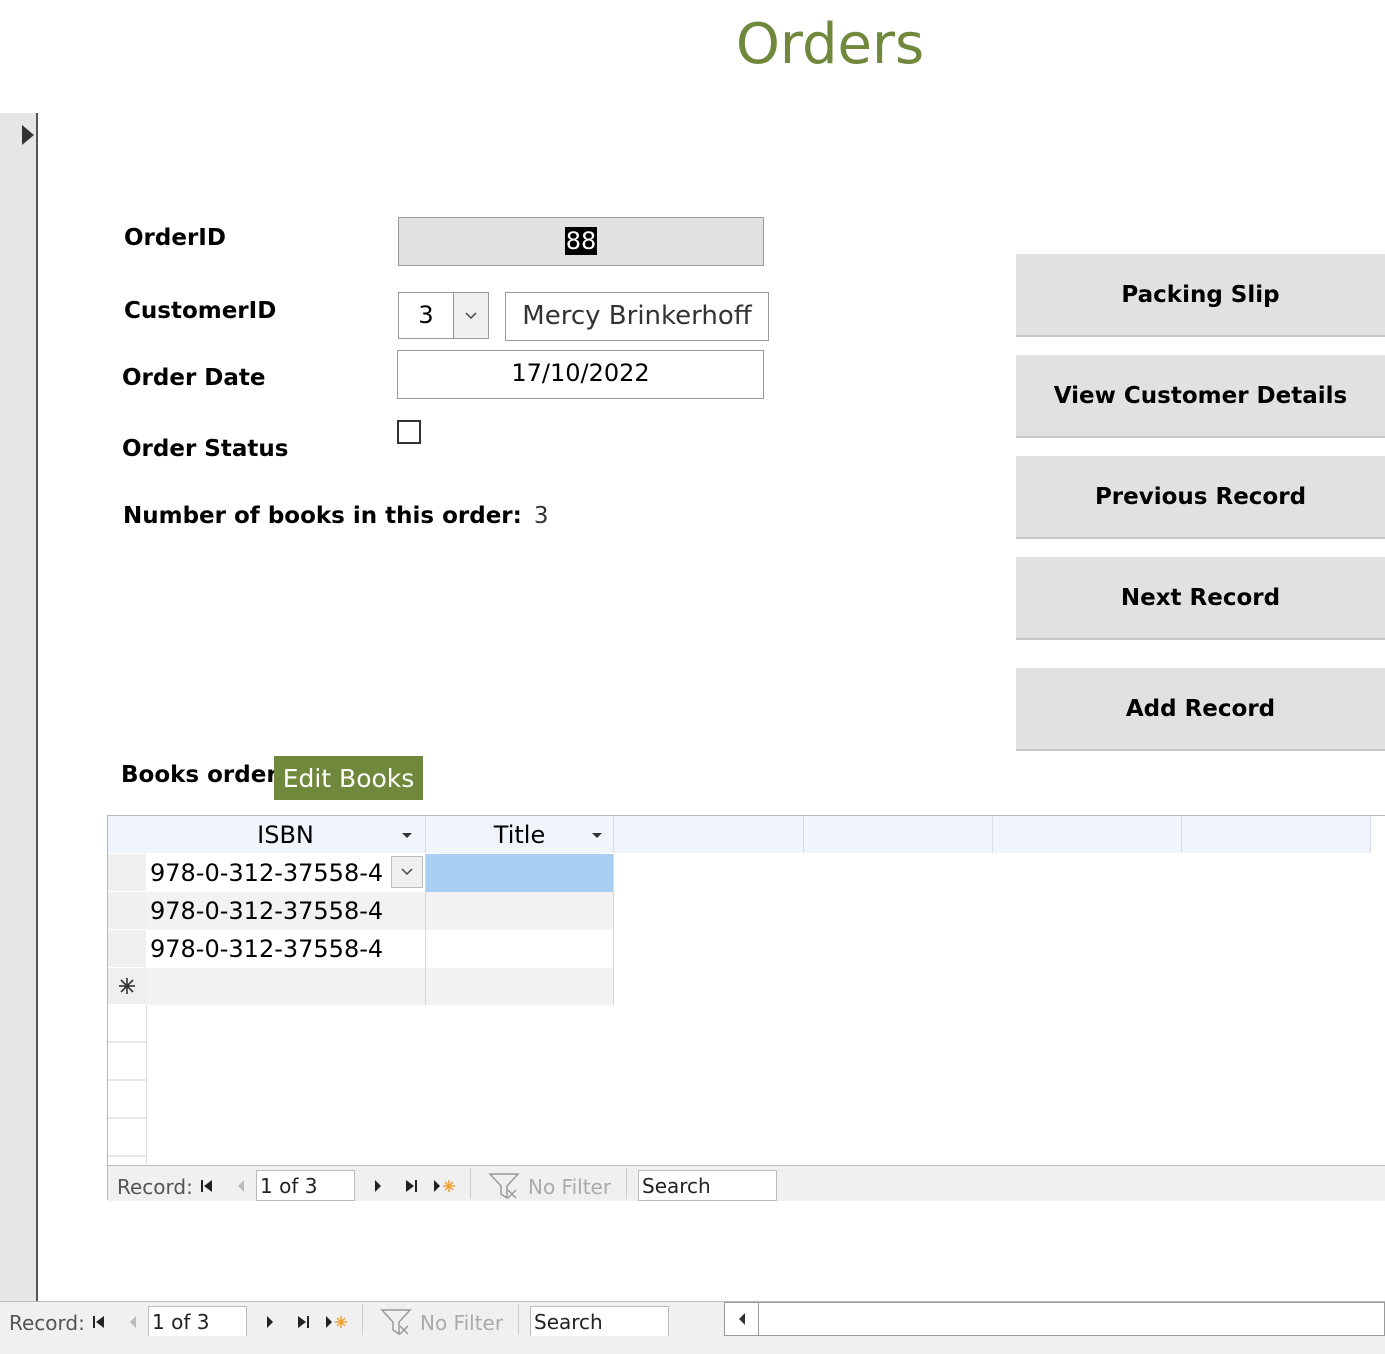 This screenshot has width=1385, height=1354. What do you see at coordinates (637, 316) in the screenshot?
I see `customer-name-field: Mercy Brinkerhoff` at bounding box center [637, 316].